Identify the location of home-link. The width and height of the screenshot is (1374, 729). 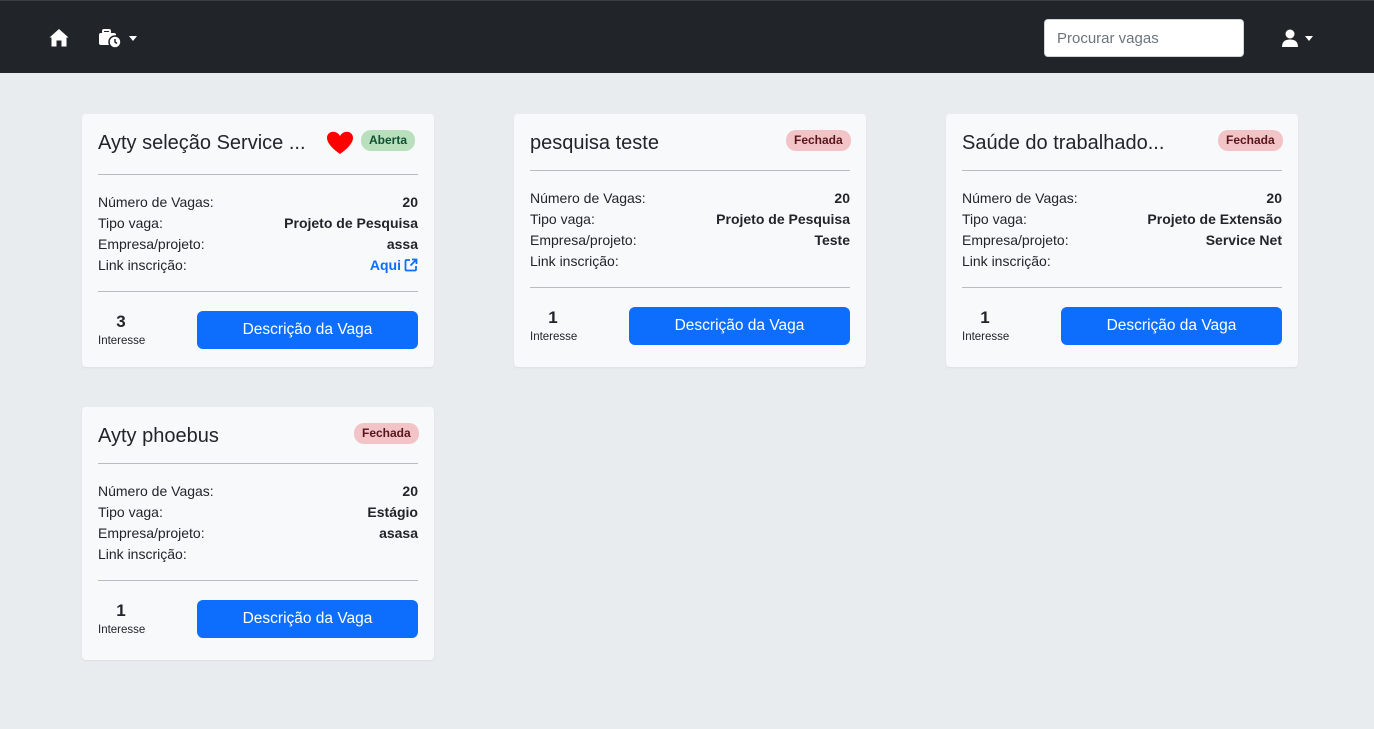
(59, 38).